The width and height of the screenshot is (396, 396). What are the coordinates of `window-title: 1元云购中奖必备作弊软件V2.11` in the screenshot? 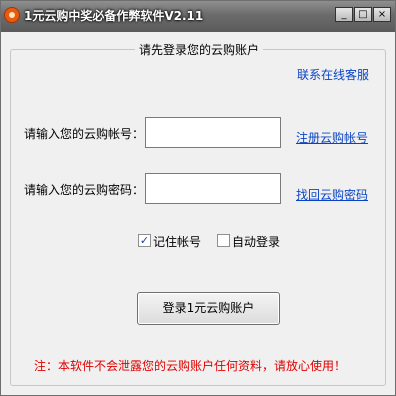 It's located at (114, 16).